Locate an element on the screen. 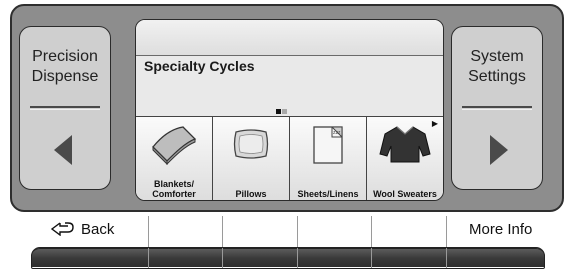 The image size is (576, 271). back-text: Back is located at coordinates (98, 229).